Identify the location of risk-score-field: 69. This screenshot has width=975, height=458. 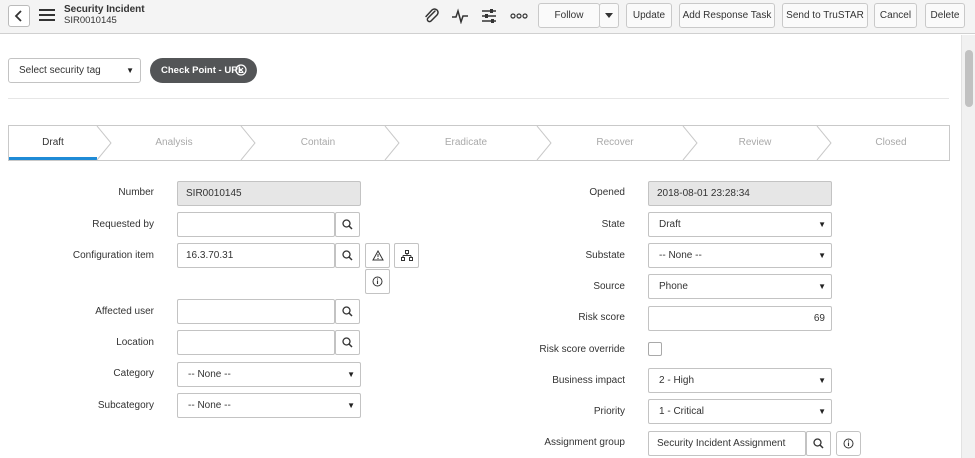
(740, 318).